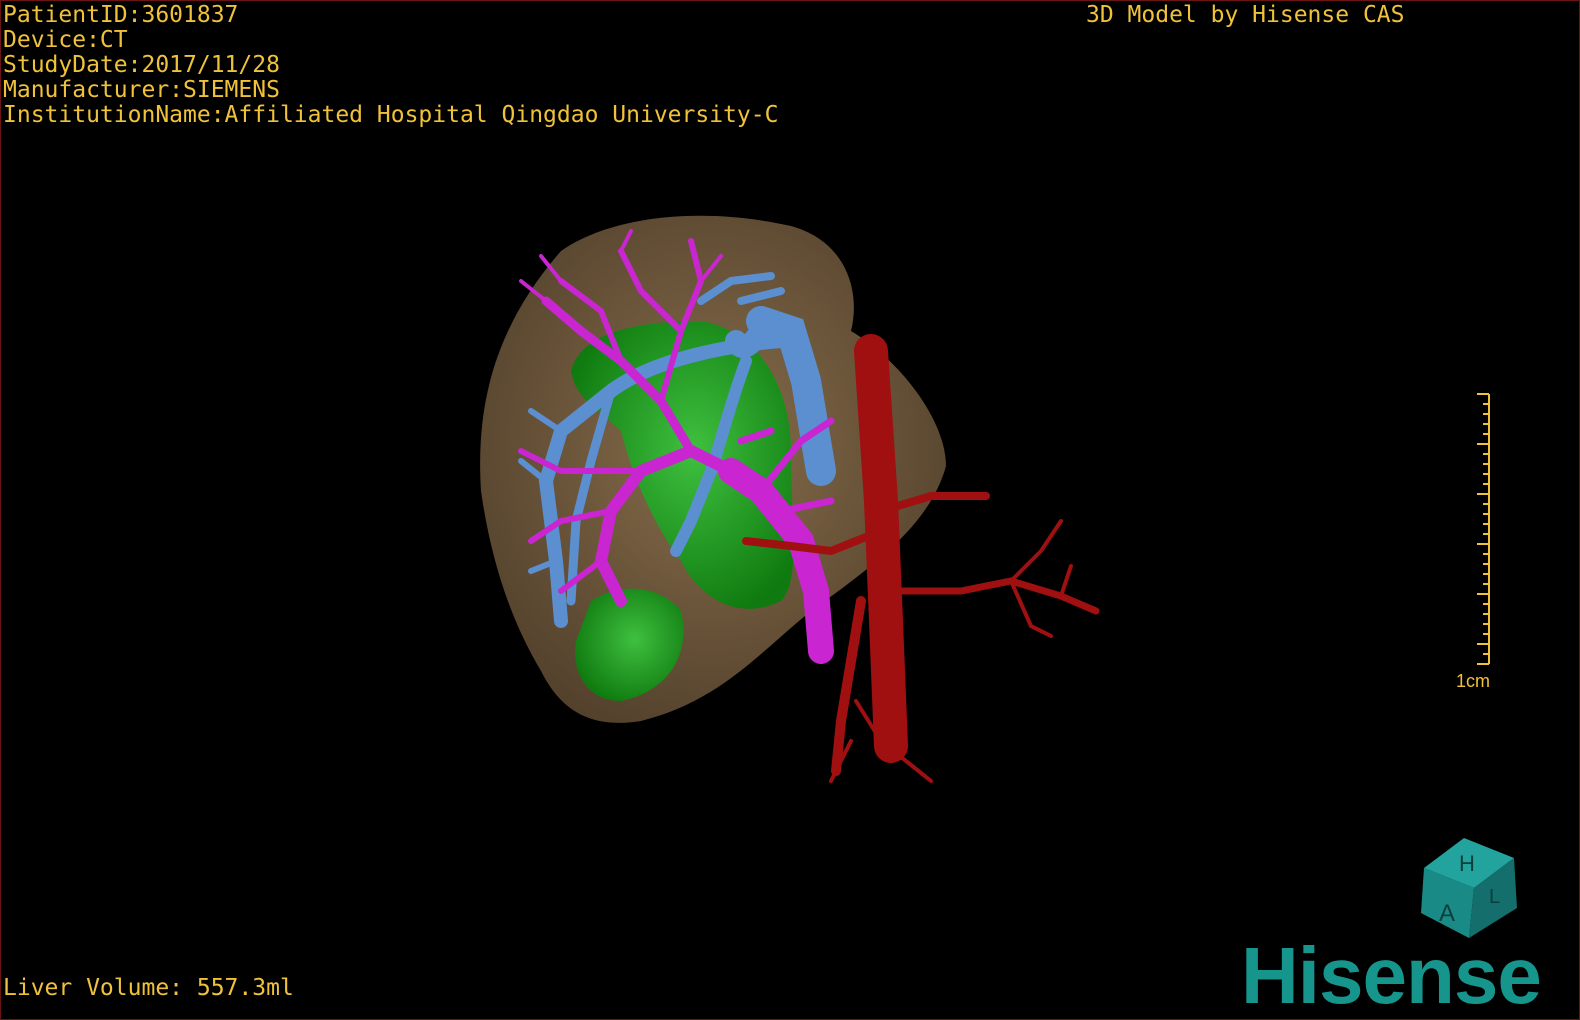 Image resolution: width=1580 pixels, height=1020 pixels. I want to click on device: Device:CT, so click(65, 40).